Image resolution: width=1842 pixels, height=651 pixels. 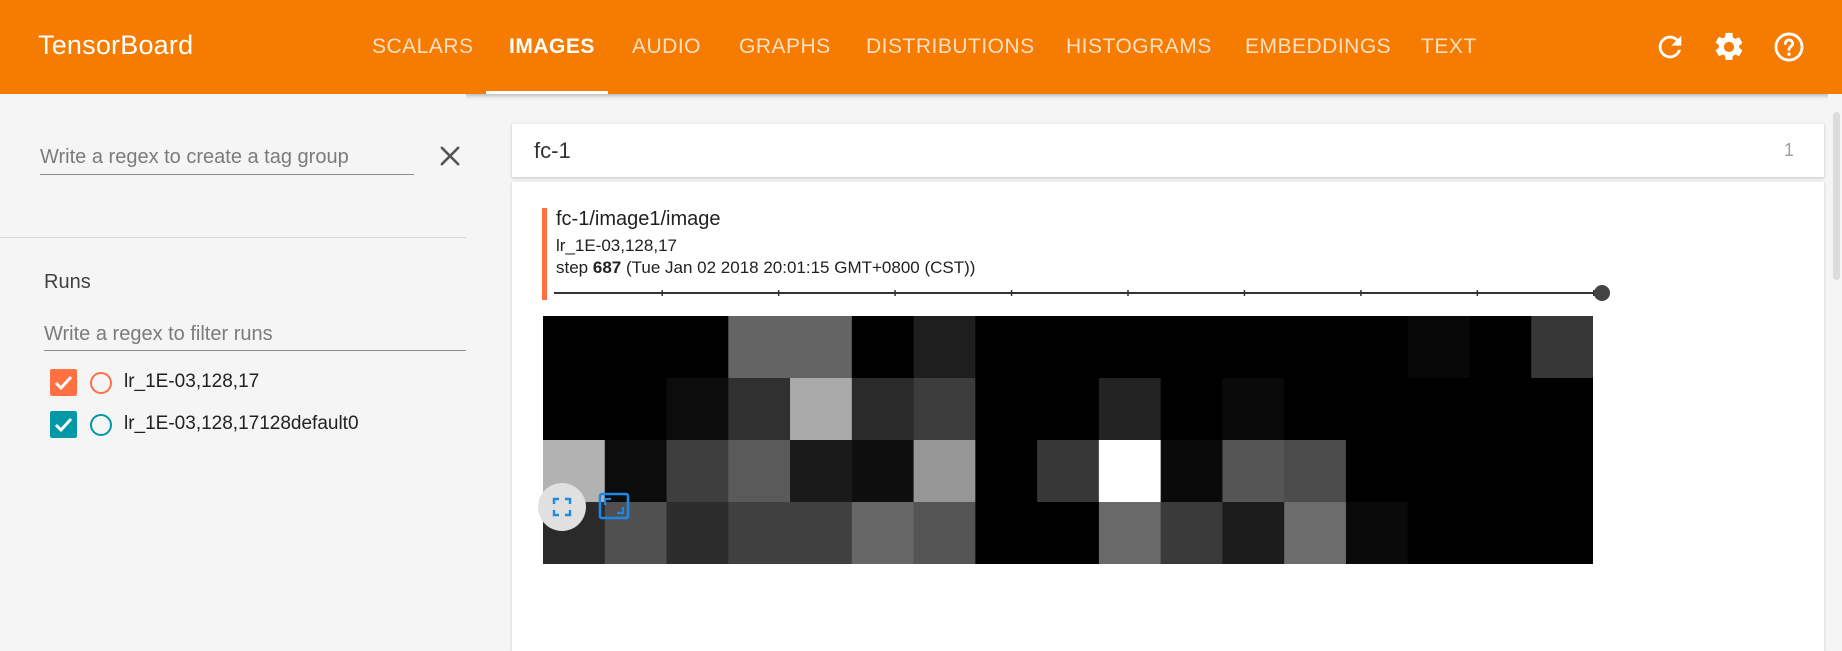 I want to click on run-filter-input, so click(x=255, y=334).